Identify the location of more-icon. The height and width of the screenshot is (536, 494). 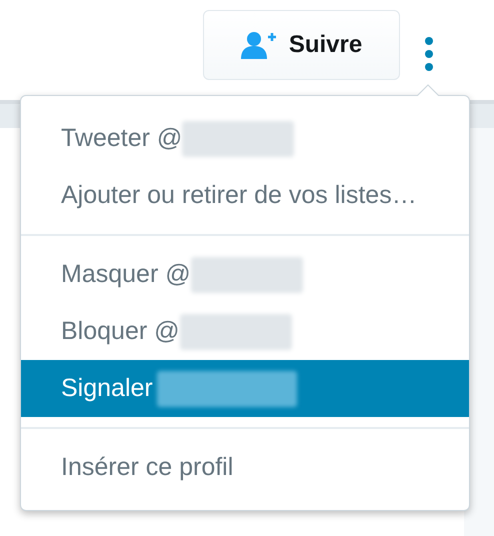
(429, 54).